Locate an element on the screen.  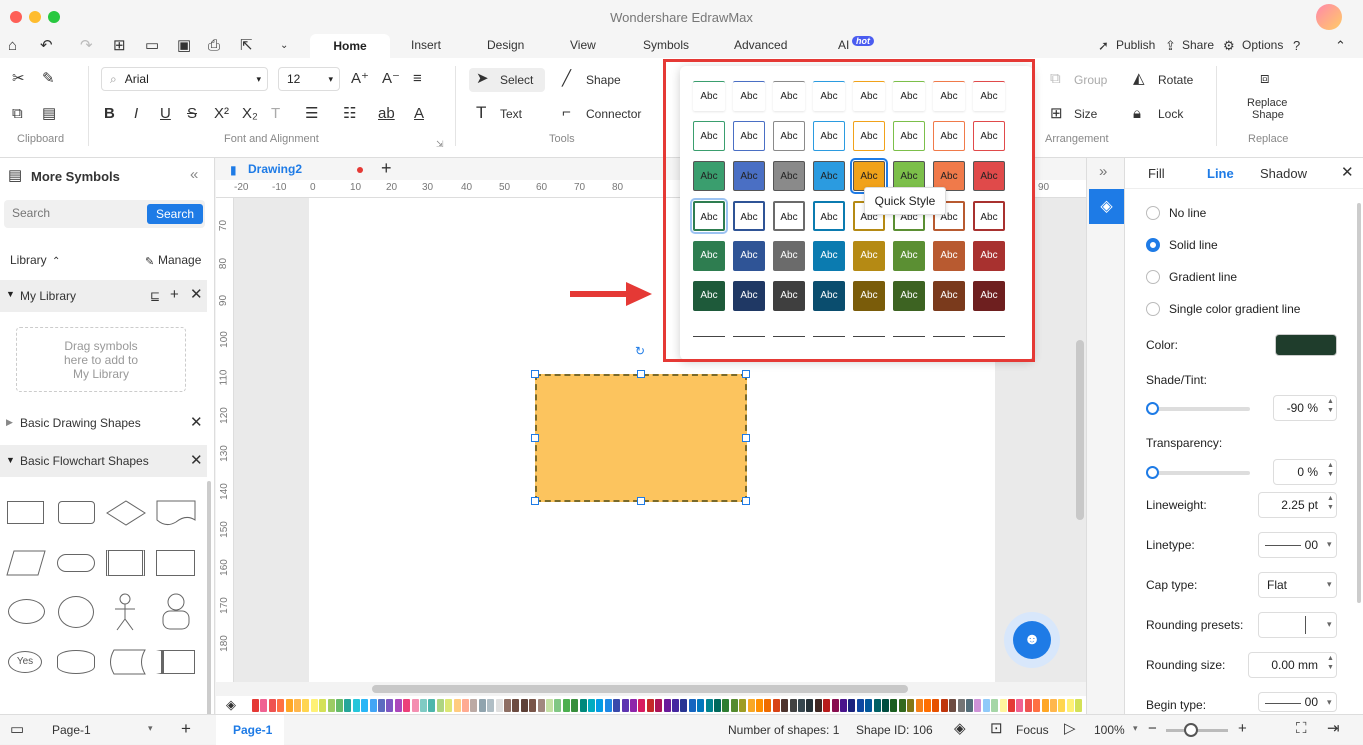
fill-bucket-icon: ◈ is located at coordinates (231, 705).